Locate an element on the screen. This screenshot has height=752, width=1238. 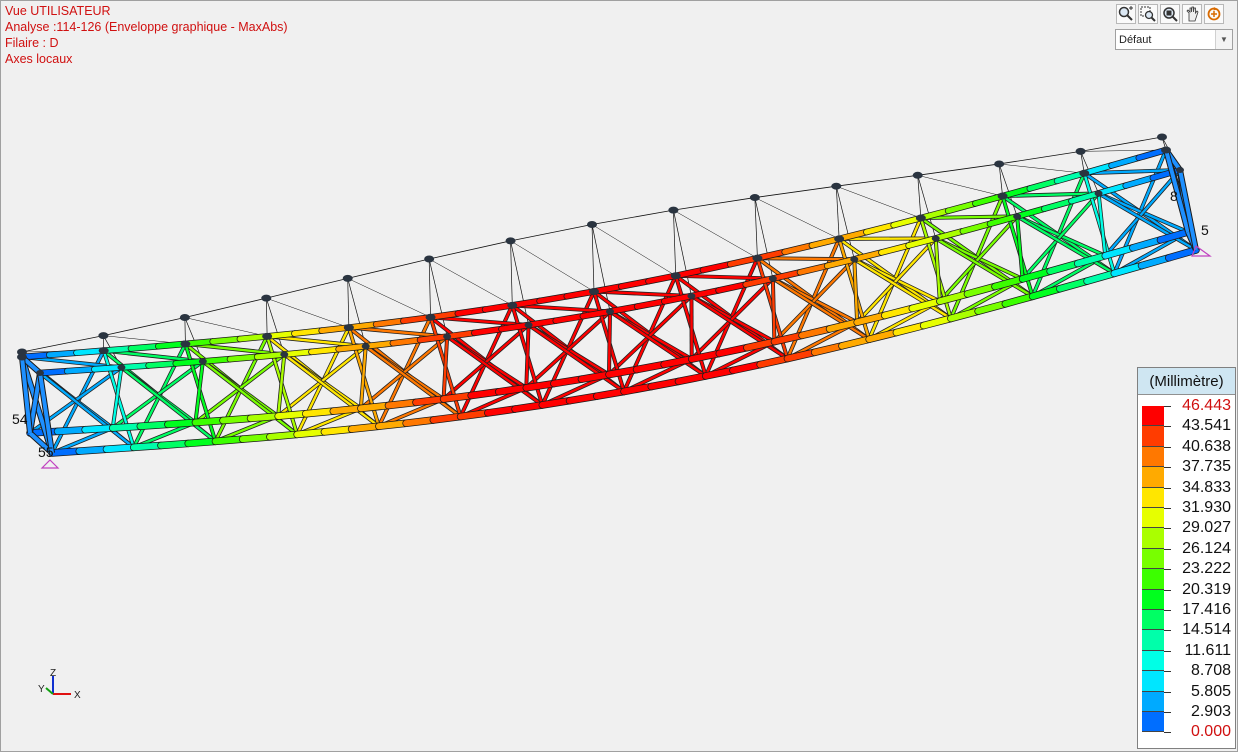
axes-triad: Z Y X is located at coordinates (59, 684).